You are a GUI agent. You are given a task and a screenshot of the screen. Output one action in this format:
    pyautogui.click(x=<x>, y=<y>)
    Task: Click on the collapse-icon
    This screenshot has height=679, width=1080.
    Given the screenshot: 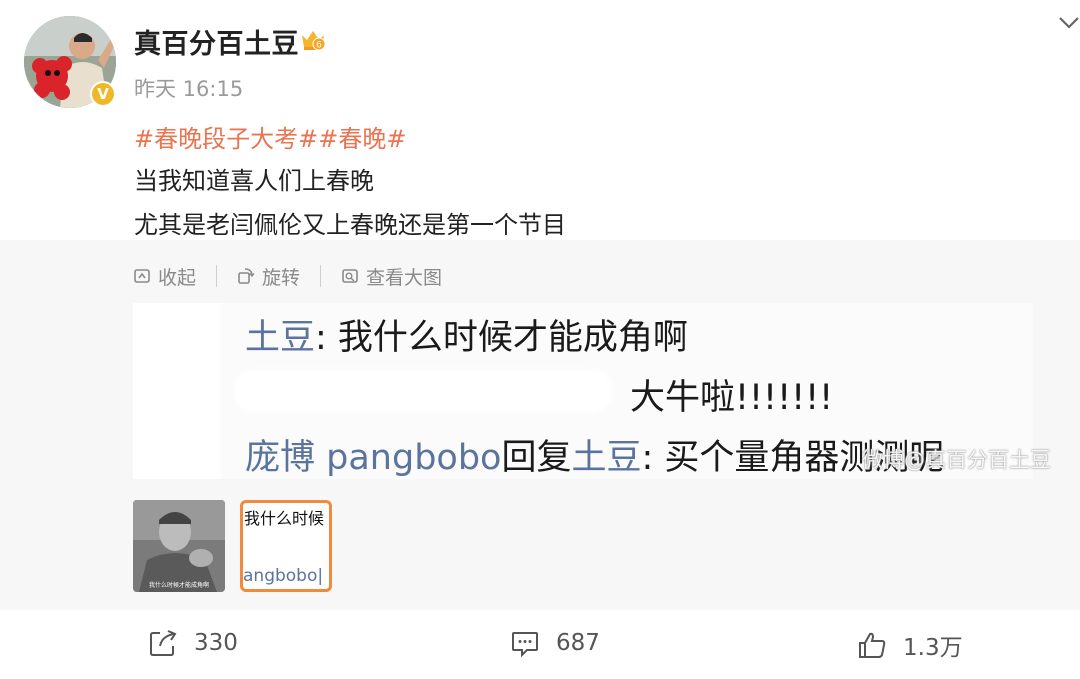 What is the action you would take?
    pyautogui.click(x=142, y=276)
    